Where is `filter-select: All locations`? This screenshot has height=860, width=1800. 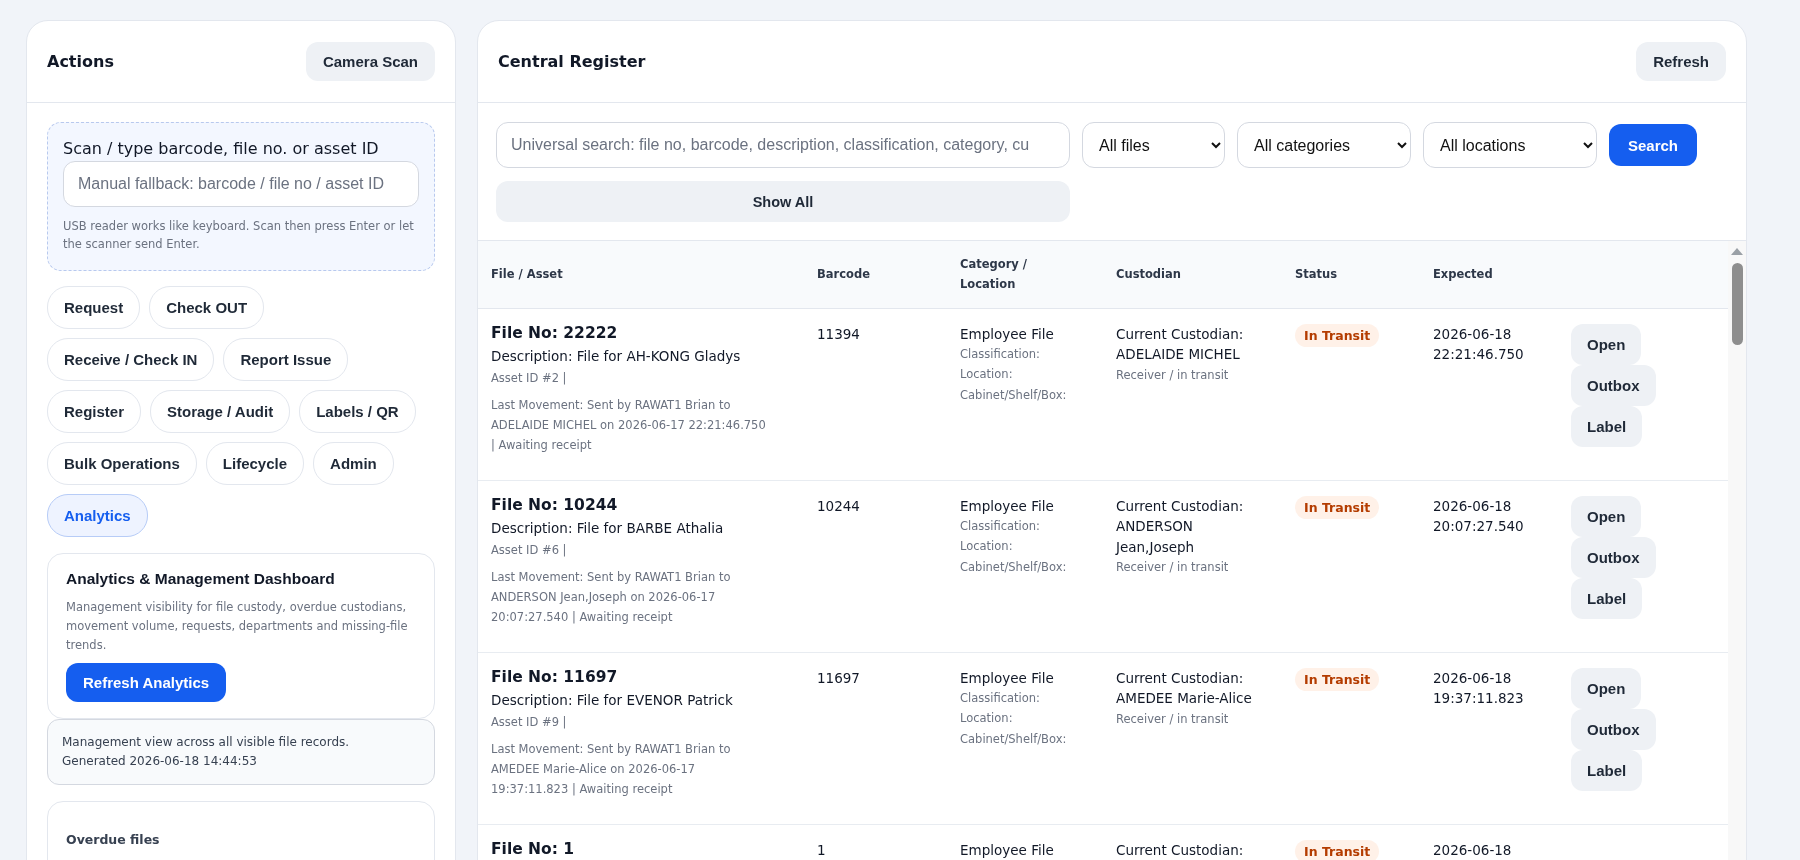 filter-select: All locations is located at coordinates (1510, 145).